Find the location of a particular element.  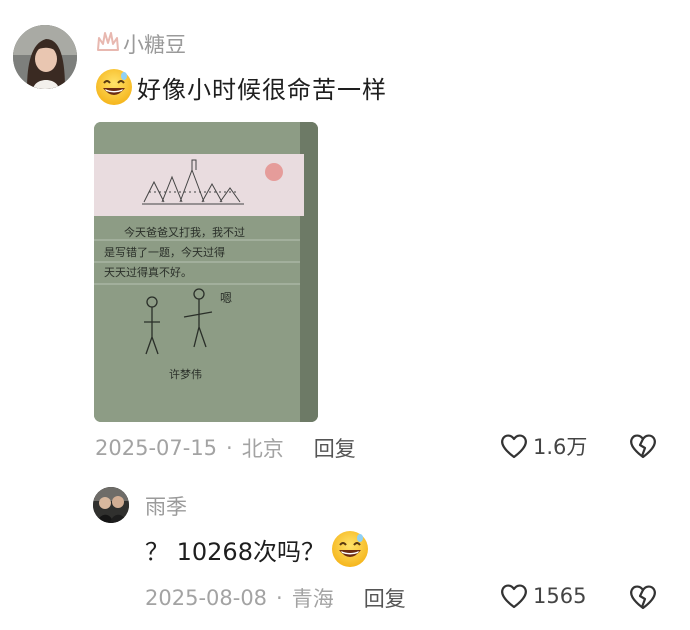

reply-text-row: ？ 10268次吗？ is located at coordinates (257, 549).